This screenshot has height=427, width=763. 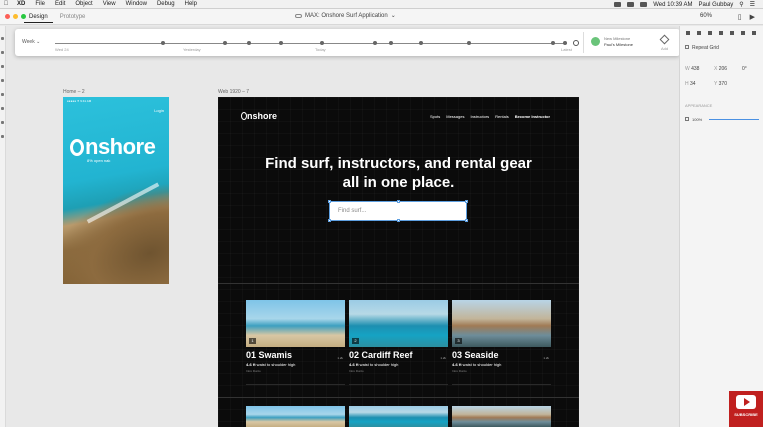 I want to click on web-logo: nshore, so click(x=259, y=116).